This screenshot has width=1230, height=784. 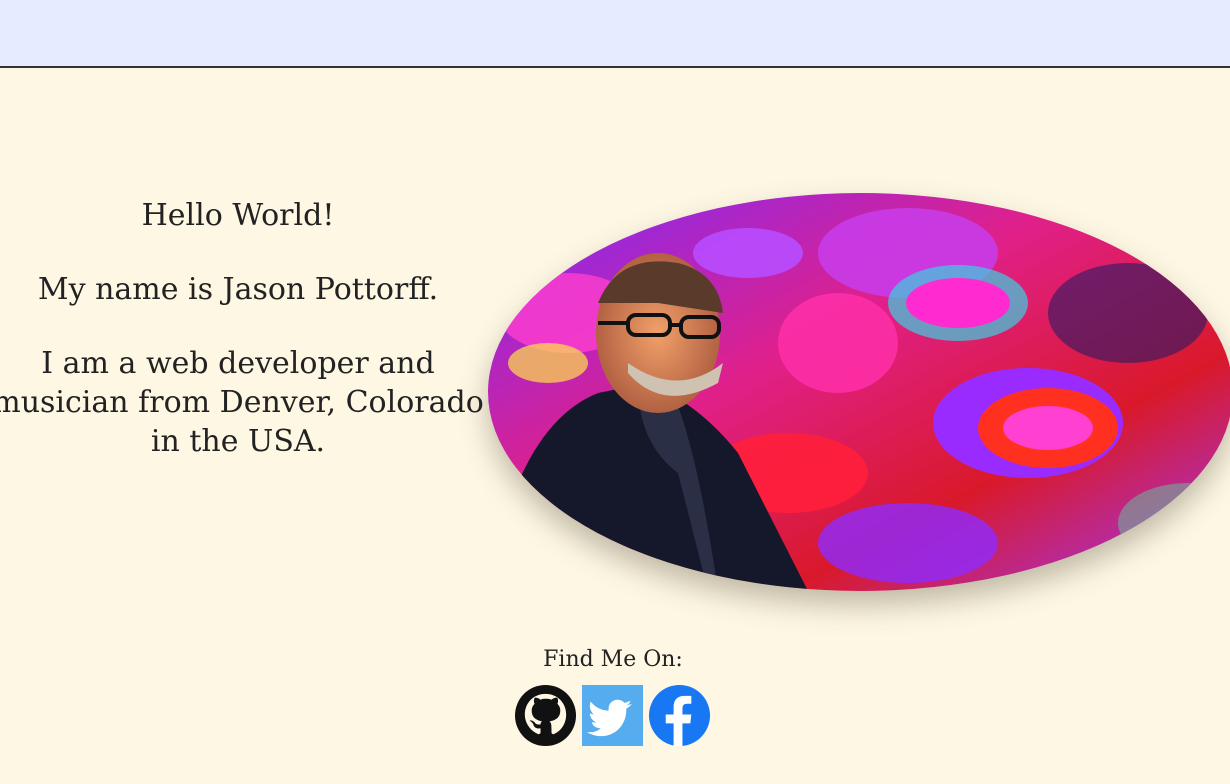 I want to click on find-me-heading: Find Me On:, so click(x=613, y=659).